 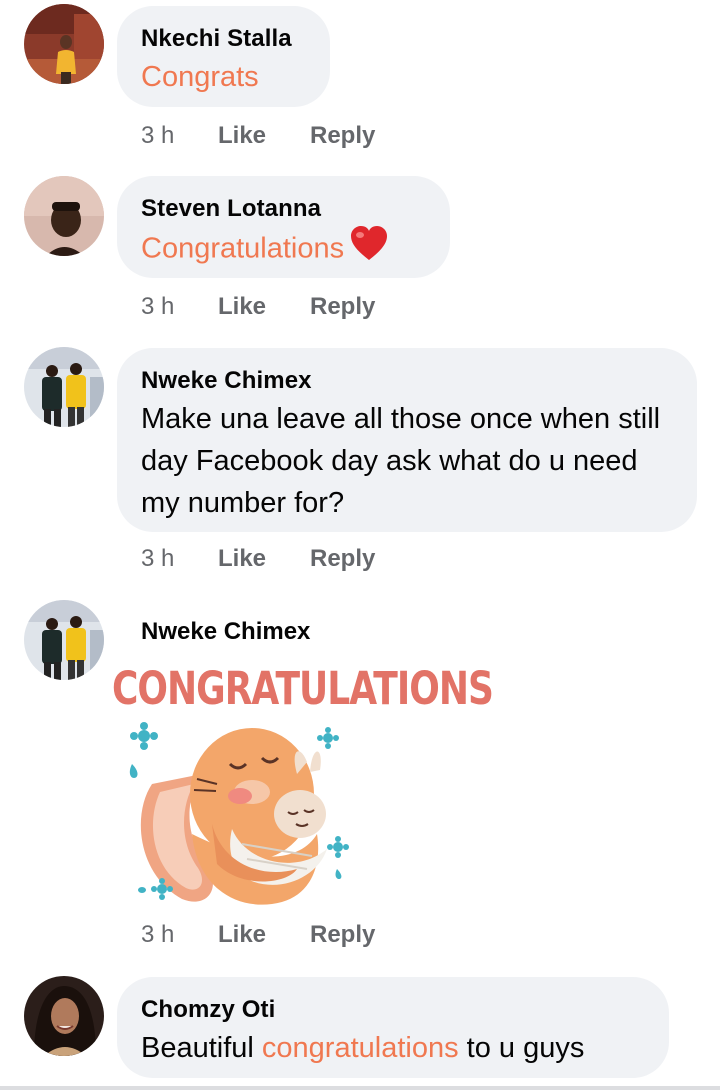 What do you see at coordinates (197, 1048) in the screenshot?
I see `comment-text-before: Beautiful` at bounding box center [197, 1048].